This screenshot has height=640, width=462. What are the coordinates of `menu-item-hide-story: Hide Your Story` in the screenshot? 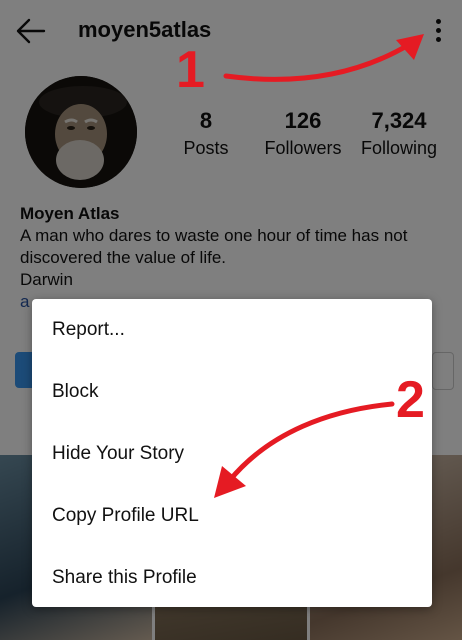 It's located at (232, 454).